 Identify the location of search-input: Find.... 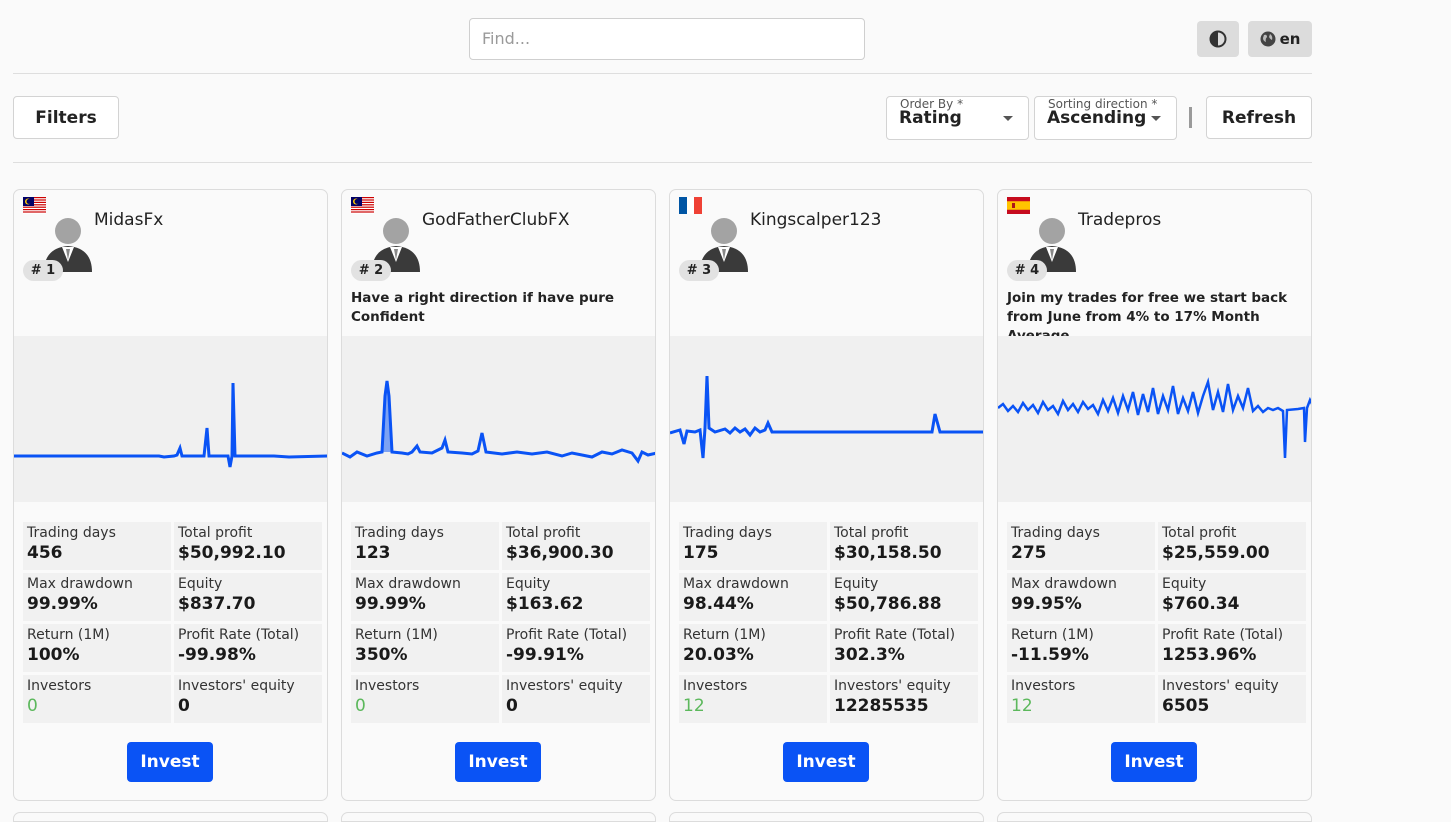
(667, 39).